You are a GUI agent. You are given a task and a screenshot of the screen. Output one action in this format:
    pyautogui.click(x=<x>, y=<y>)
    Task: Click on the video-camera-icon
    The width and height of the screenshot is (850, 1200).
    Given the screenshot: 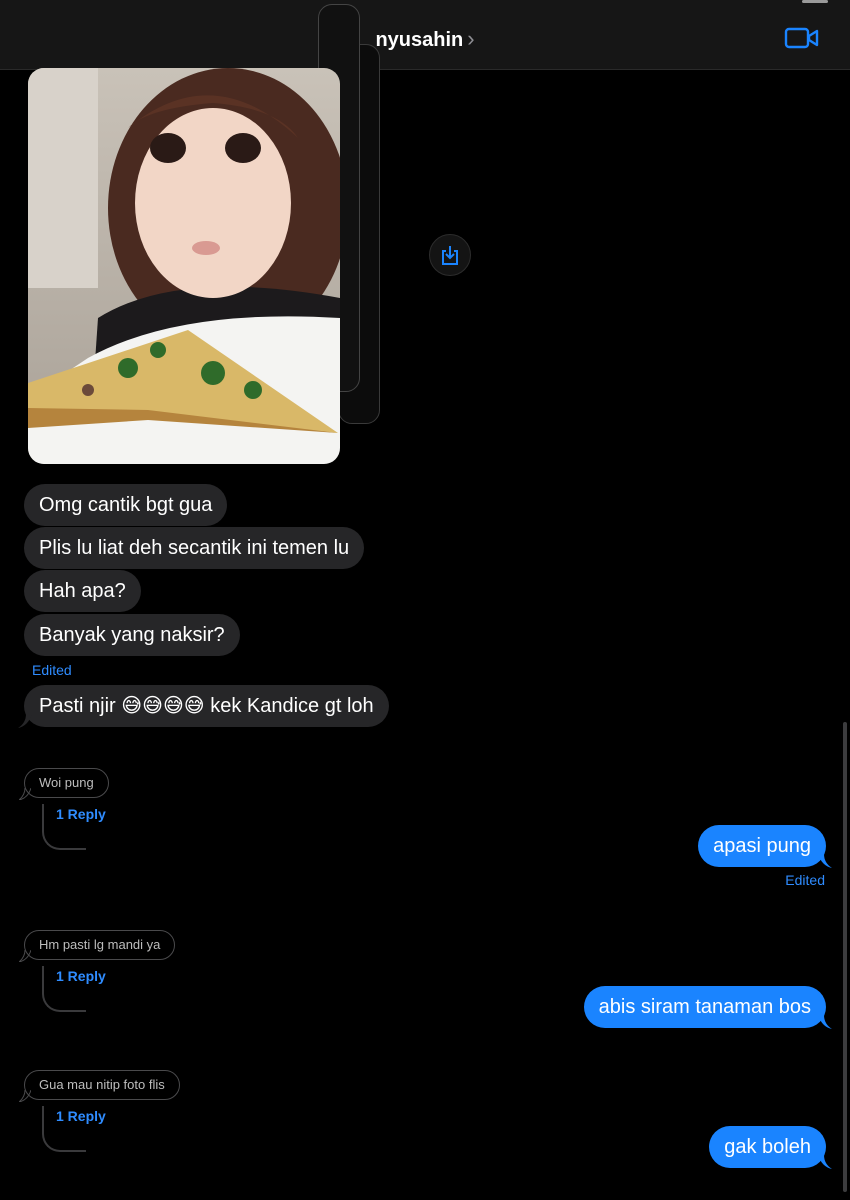 What is the action you would take?
    pyautogui.click(x=802, y=38)
    